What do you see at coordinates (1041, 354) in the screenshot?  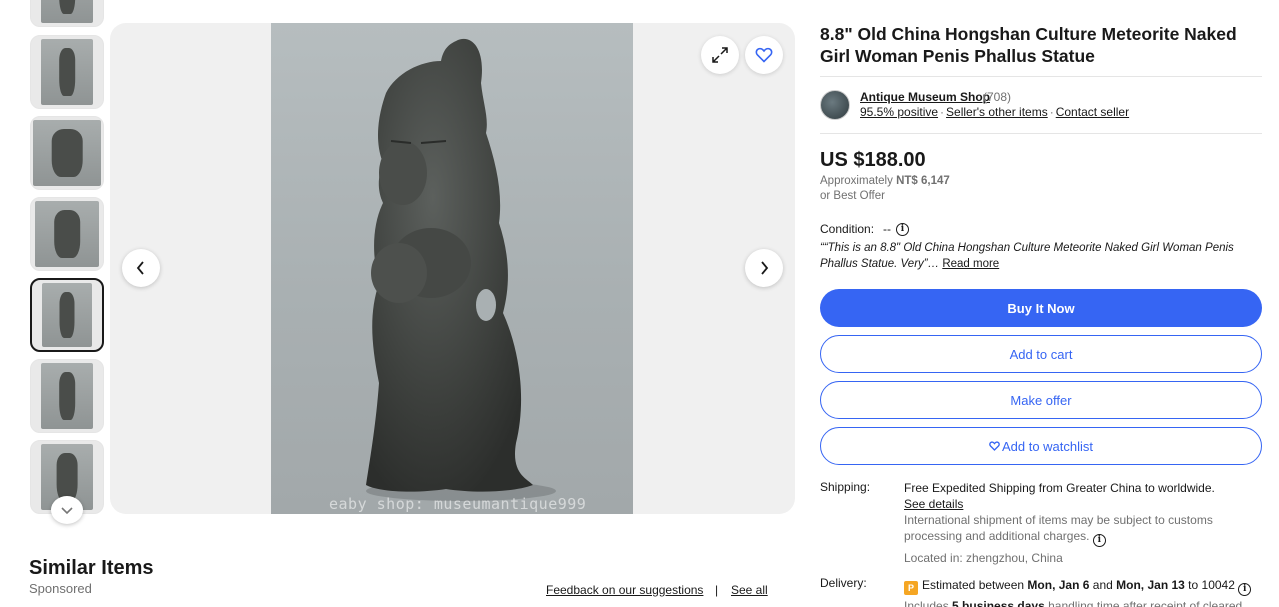 I see `add-to-cart-button: Add to cart` at bounding box center [1041, 354].